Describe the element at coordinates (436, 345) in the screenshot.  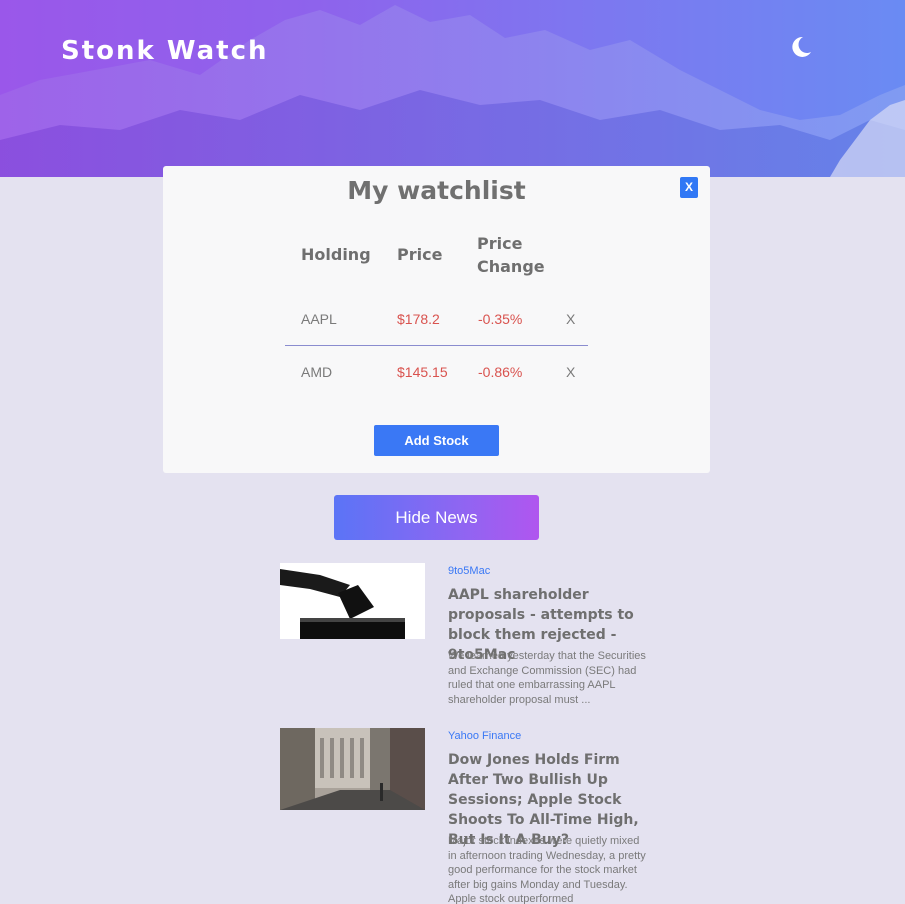
I see `row-divider` at that location.